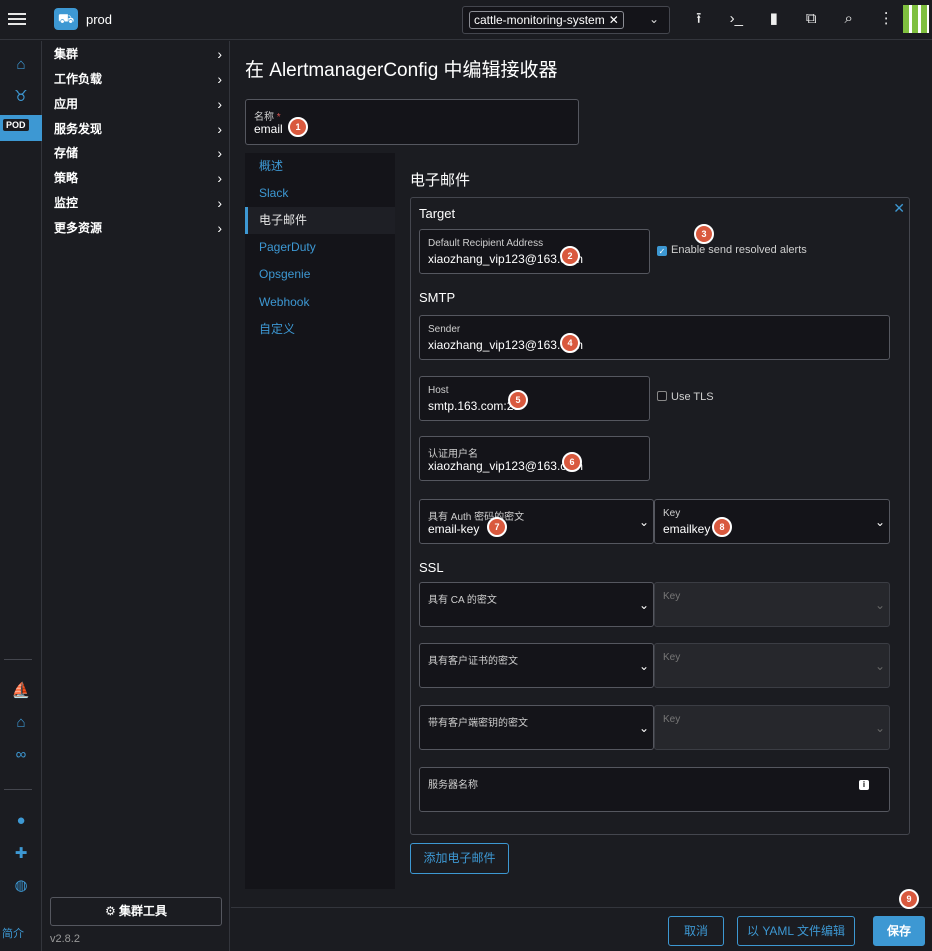 The image size is (932, 951). What do you see at coordinates (320, 302) in the screenshot?
I see `tab-webhook: Webhook` at bounding box center [320, 302].